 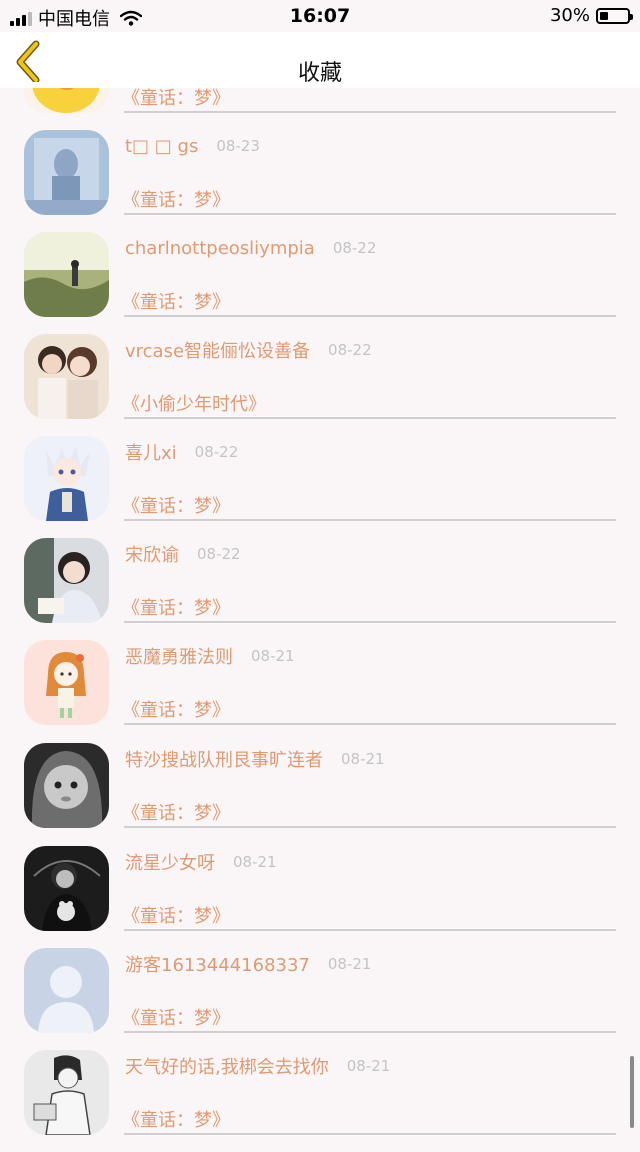 What do you see at coordinates (569, 15) in the screenshot?
I see `battery-percent-label: 30%` at bounding box center [569, 15].